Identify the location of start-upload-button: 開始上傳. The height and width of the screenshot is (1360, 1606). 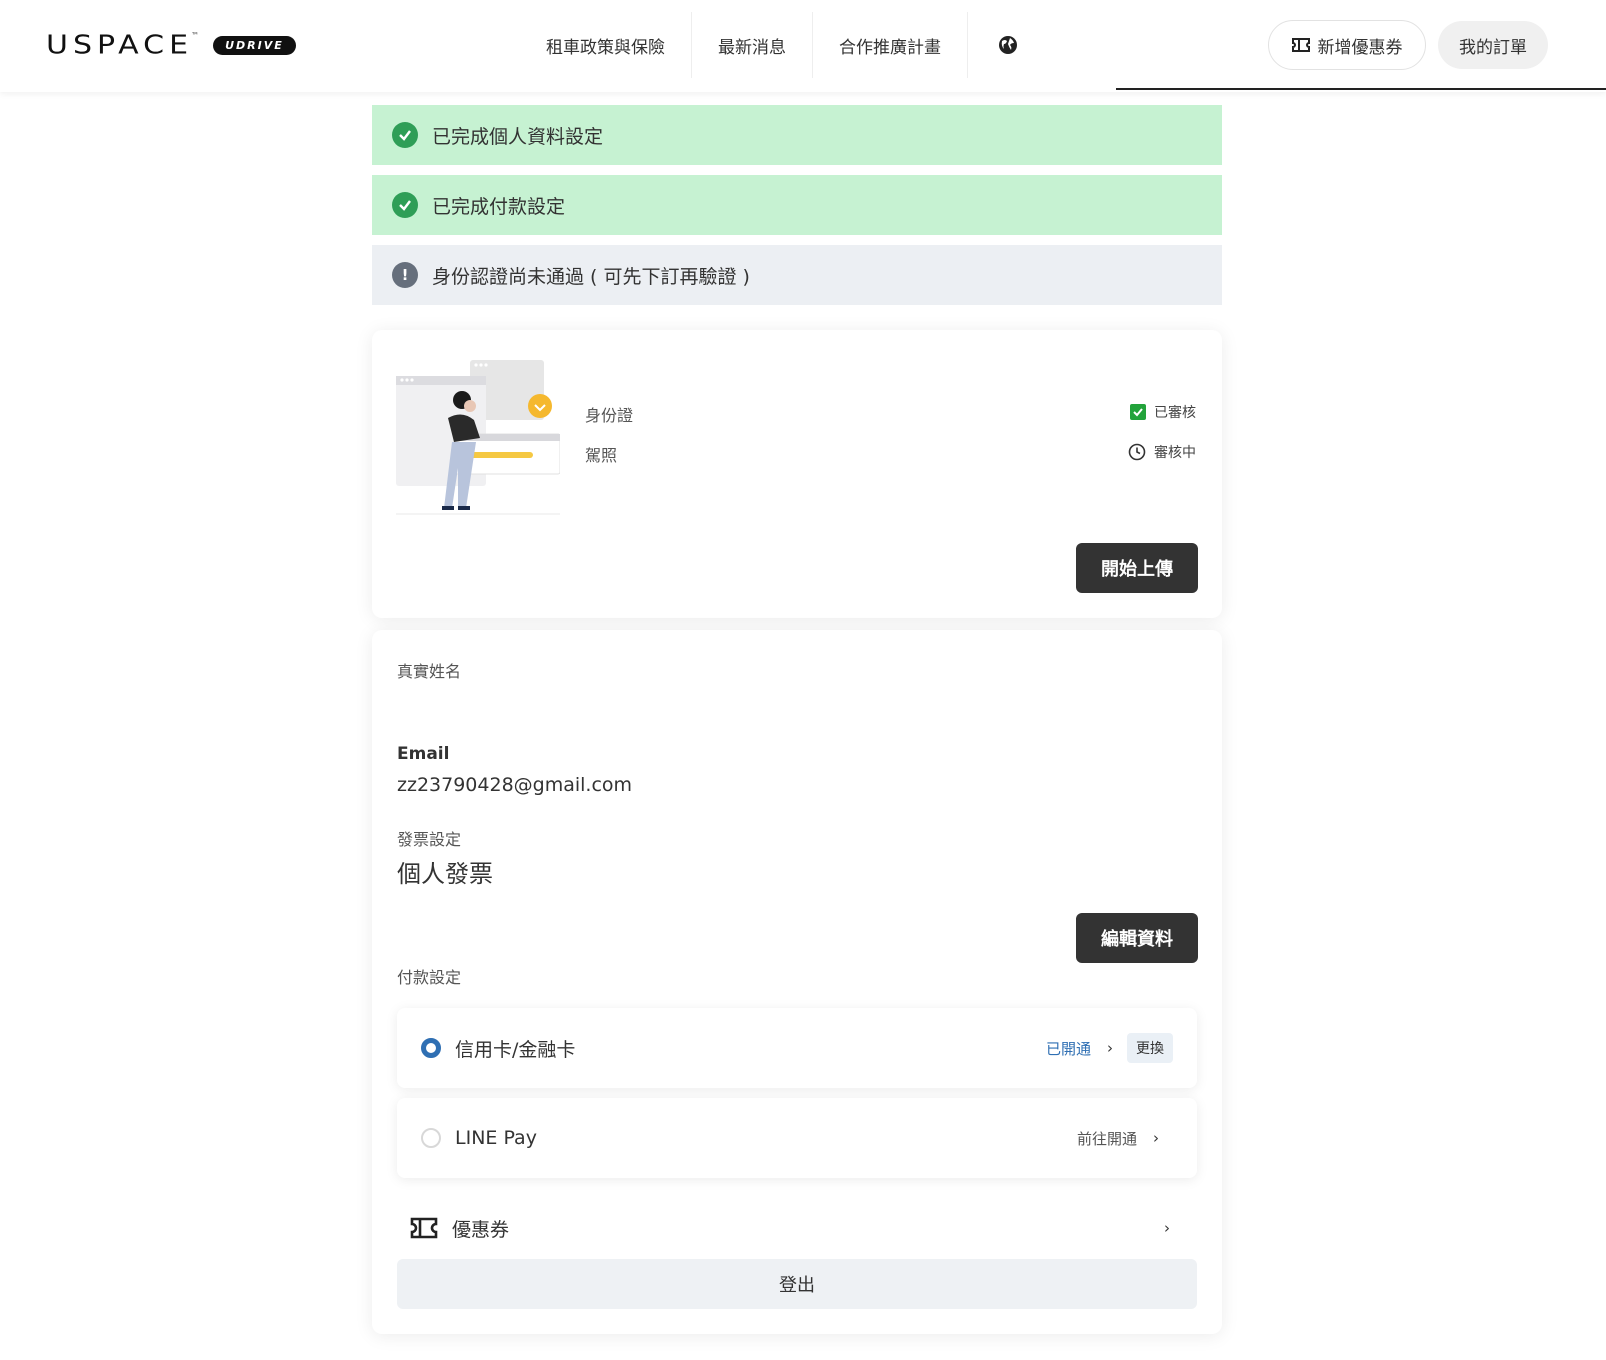
(1137, 568).